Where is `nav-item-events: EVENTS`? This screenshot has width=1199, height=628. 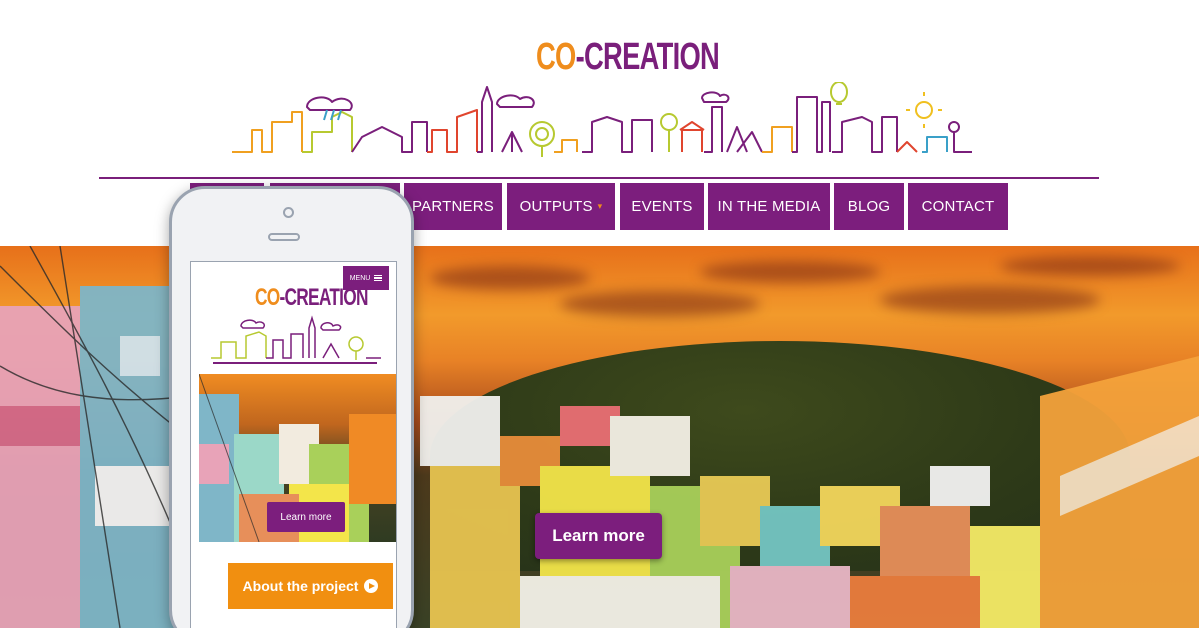
nav-item-events: EVENTS is located at coordinates (662, 206).